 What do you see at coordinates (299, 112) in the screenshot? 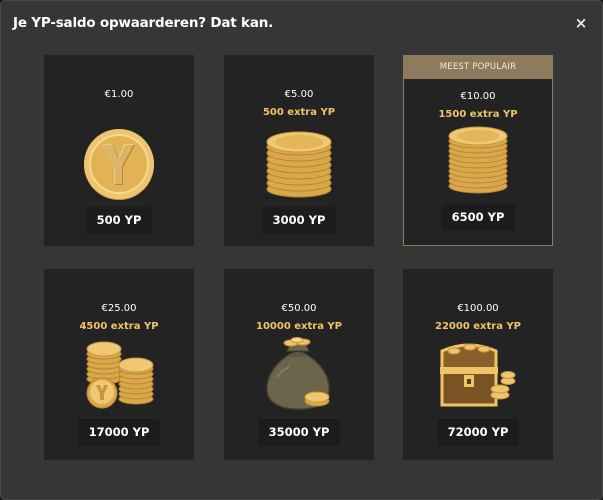
I see `package-extra: 500 extra YP` at bounding box center [299, 112].